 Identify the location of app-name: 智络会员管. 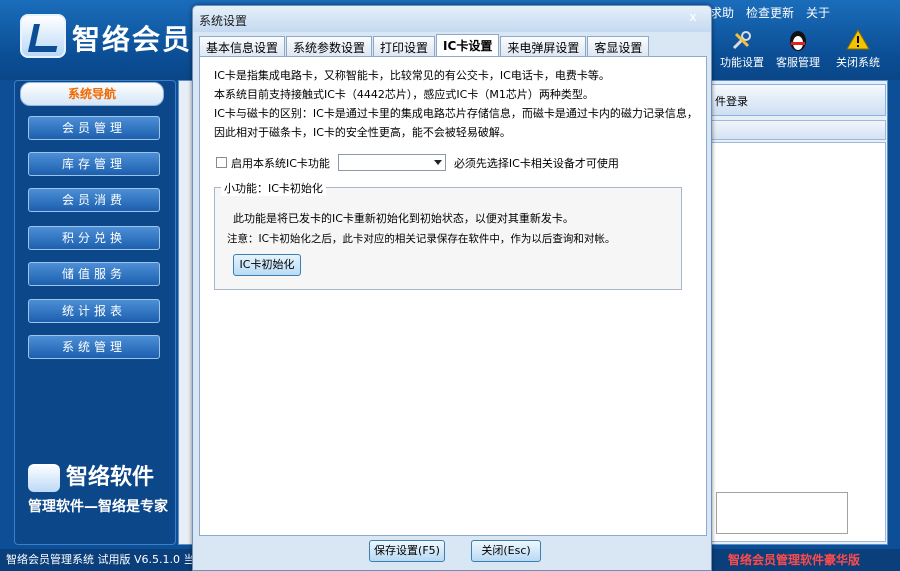
(132, 39).